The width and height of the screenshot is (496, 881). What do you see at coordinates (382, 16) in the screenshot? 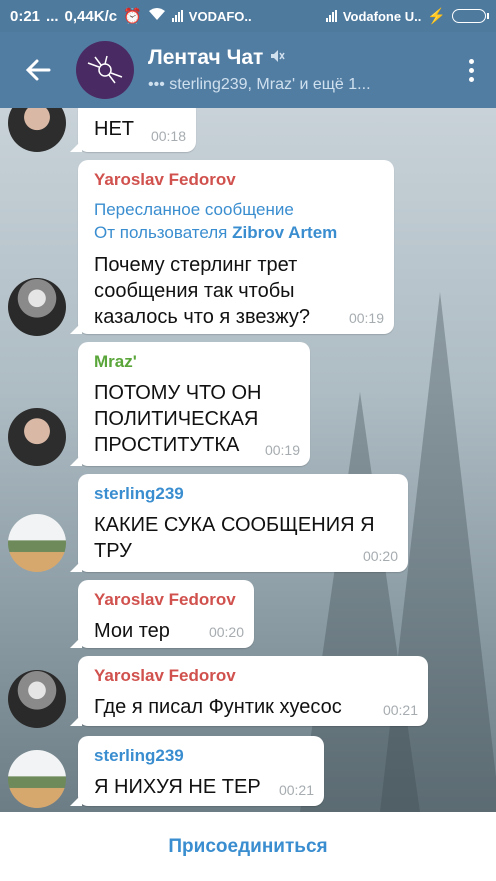
I see `carrier-2: Vodafone U..` at bounding box center [382, 16].